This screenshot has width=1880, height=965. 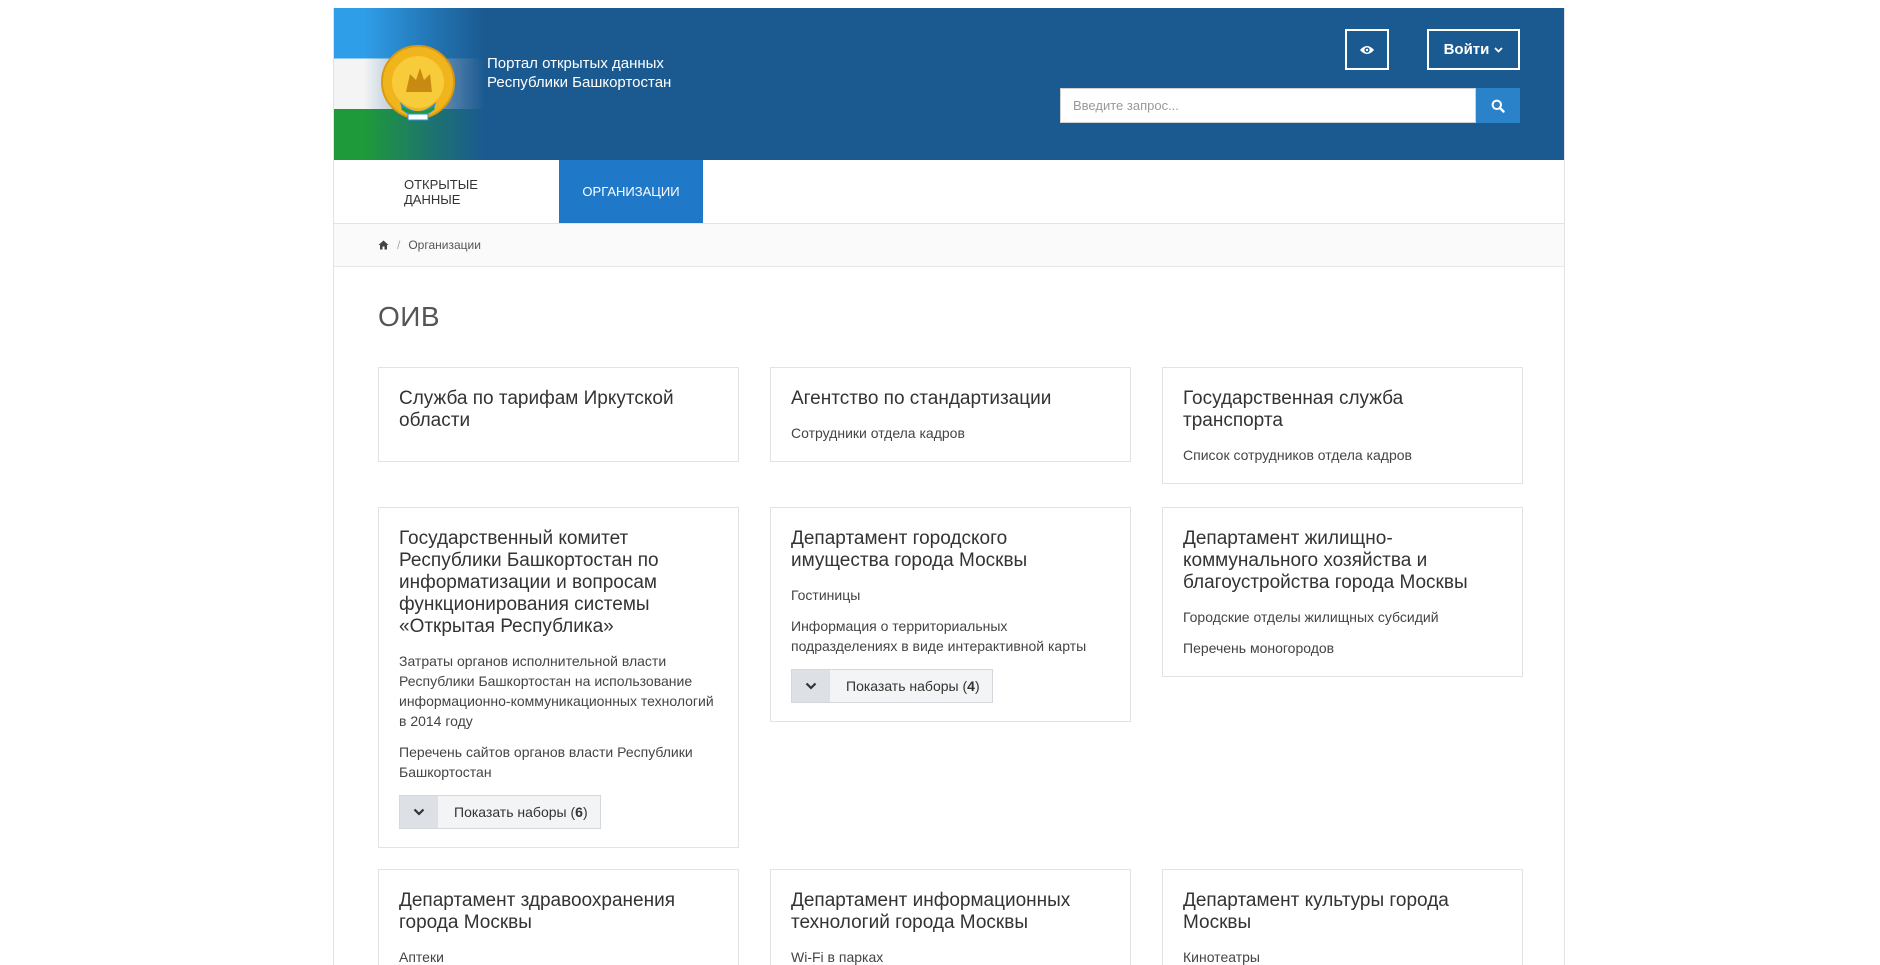 What do you see at coordinates (1466, 49) in the screenshot?
I see `login-label: Войти` at bounding box center [1466, 49].